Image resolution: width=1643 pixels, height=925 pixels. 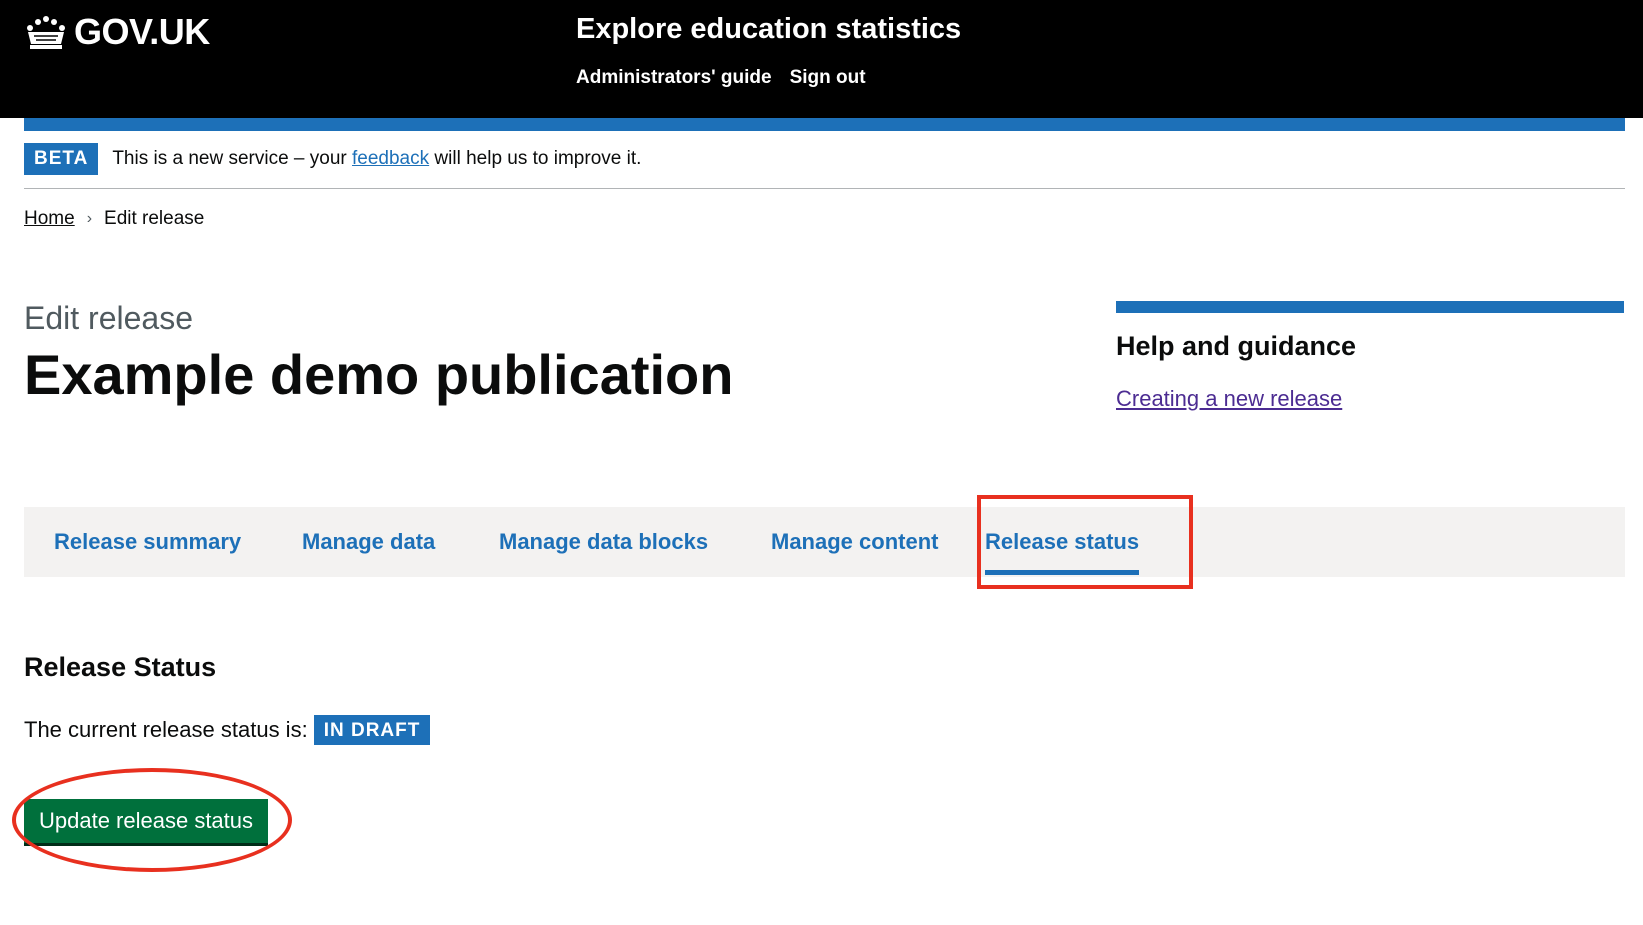 I want to click on beta-tag: BETA, so click(x=61, y=159).